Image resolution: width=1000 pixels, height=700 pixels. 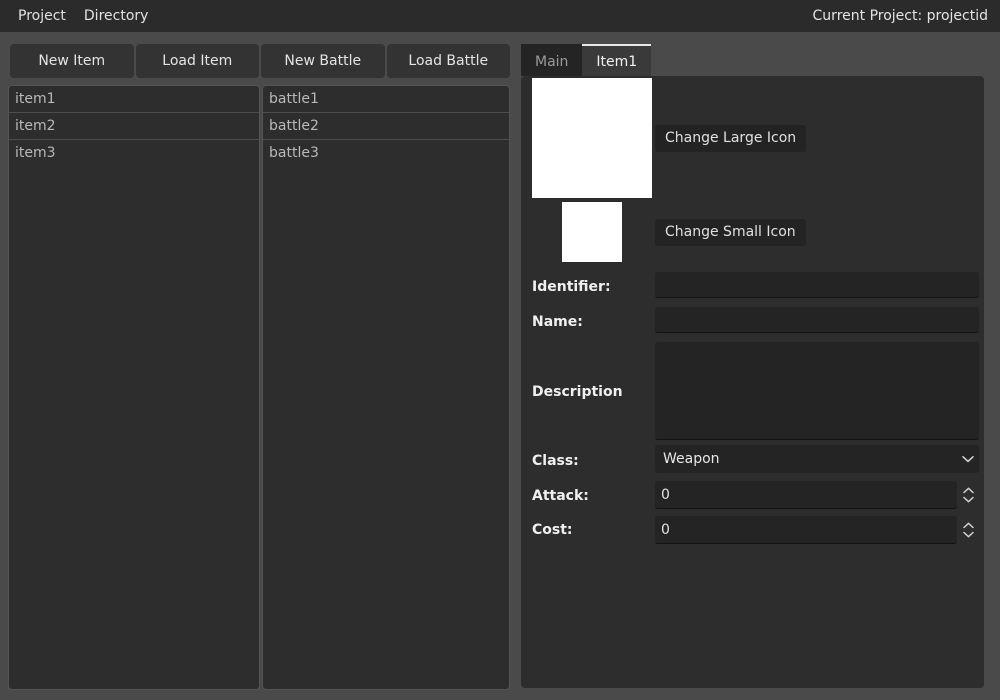 I want to click on list-item: item1, so click(x=134, y=99).